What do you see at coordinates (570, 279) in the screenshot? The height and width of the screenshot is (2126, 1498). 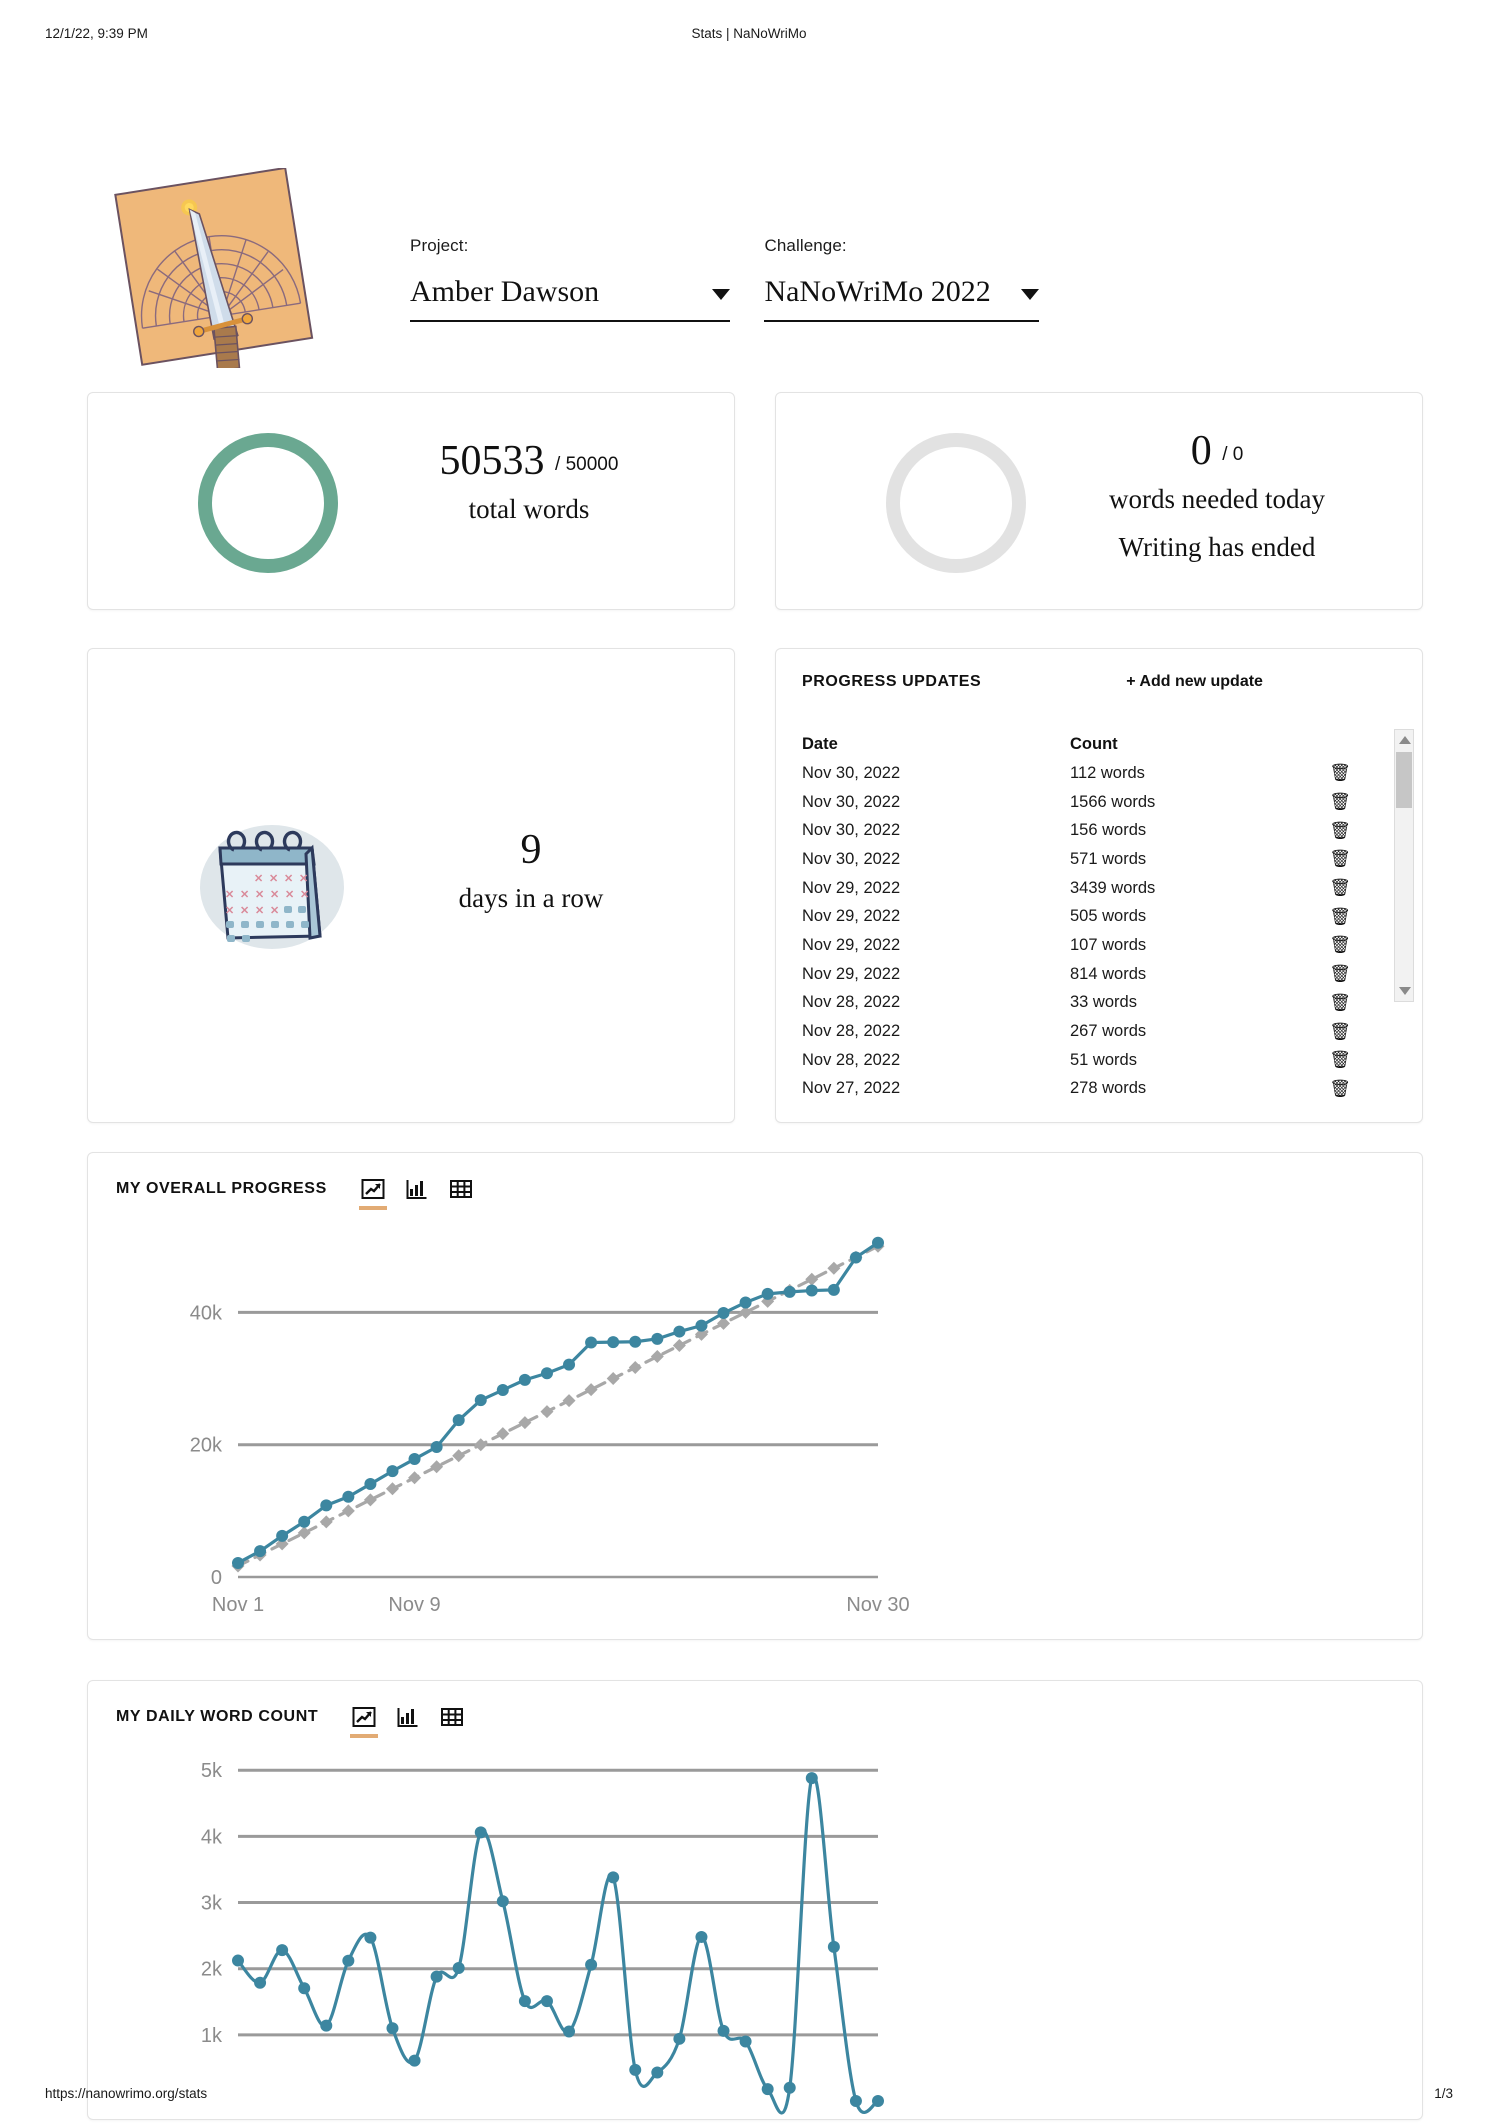 I see `project-selector: Project: Amber Dawson` at bounding box center [570, 279].